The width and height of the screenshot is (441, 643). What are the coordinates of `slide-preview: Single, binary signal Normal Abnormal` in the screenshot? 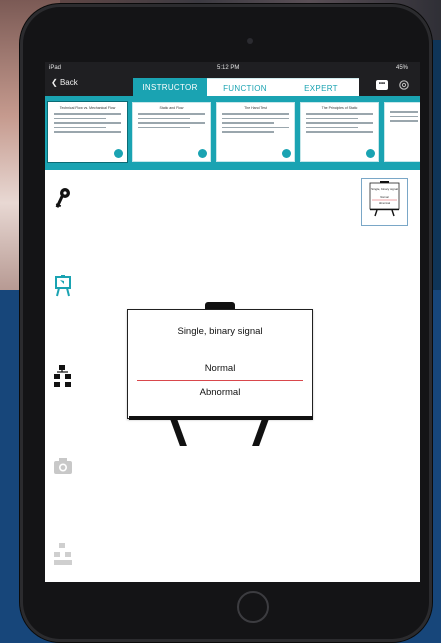 It's located at (384, 202).